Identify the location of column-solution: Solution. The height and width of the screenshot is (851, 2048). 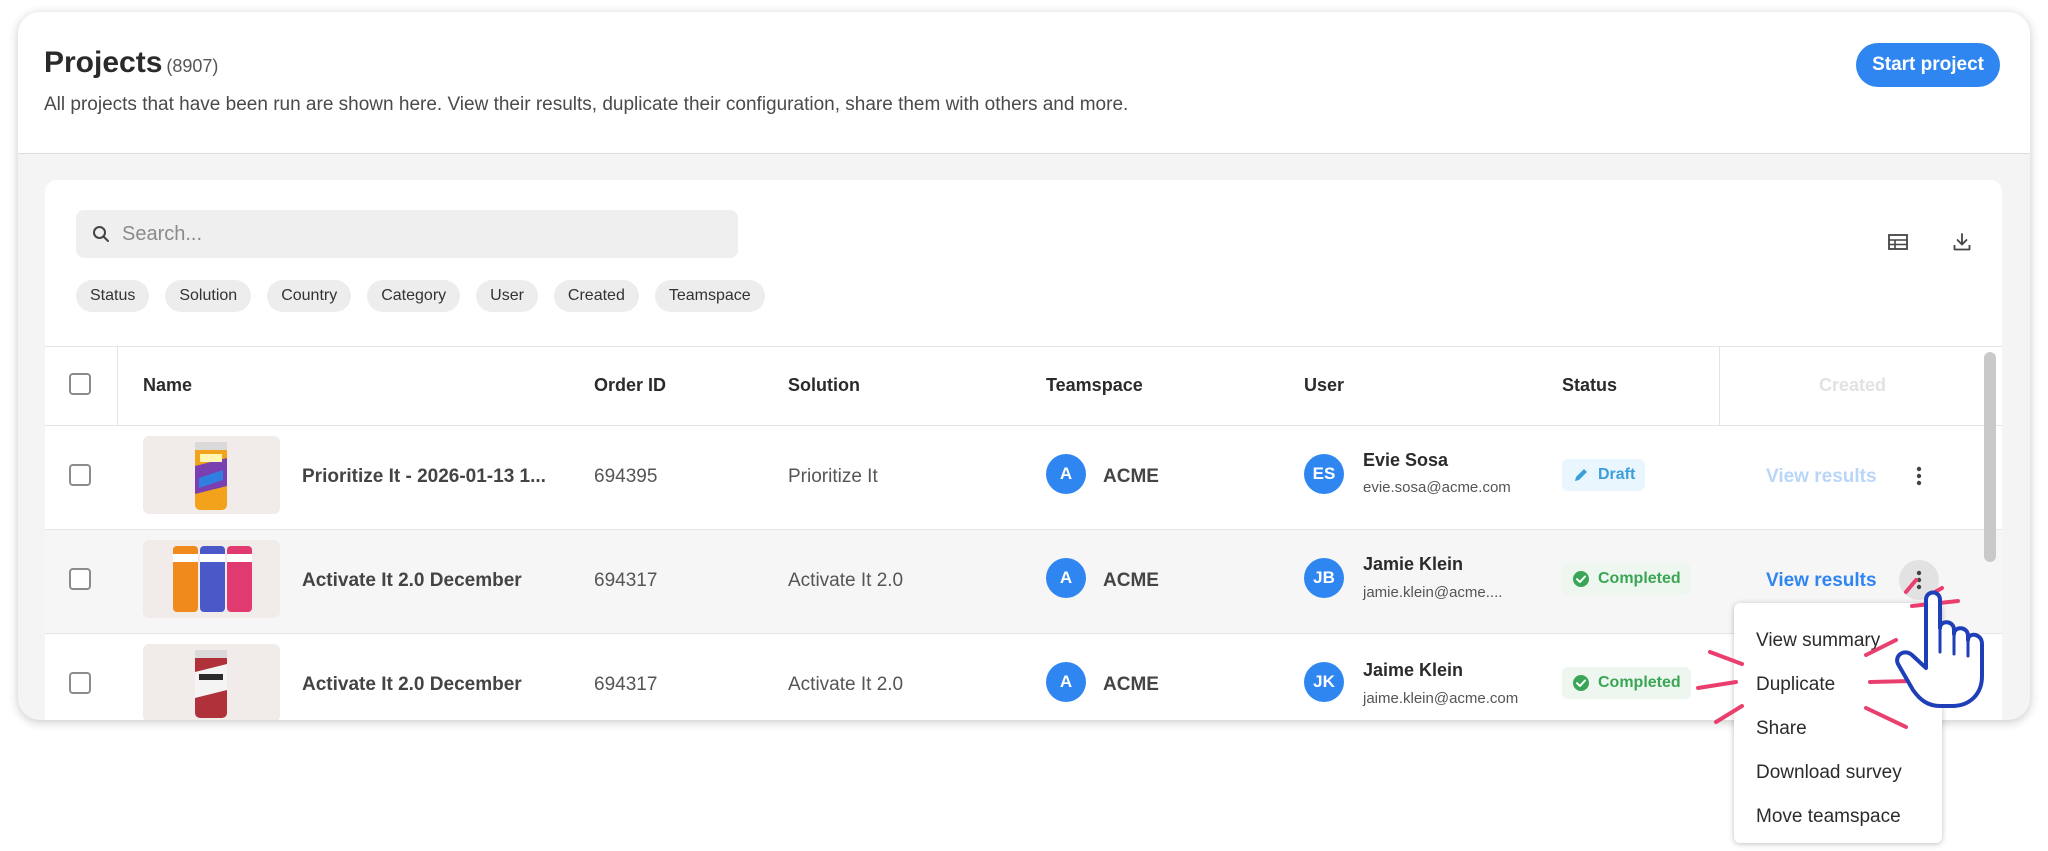
(824, 385).